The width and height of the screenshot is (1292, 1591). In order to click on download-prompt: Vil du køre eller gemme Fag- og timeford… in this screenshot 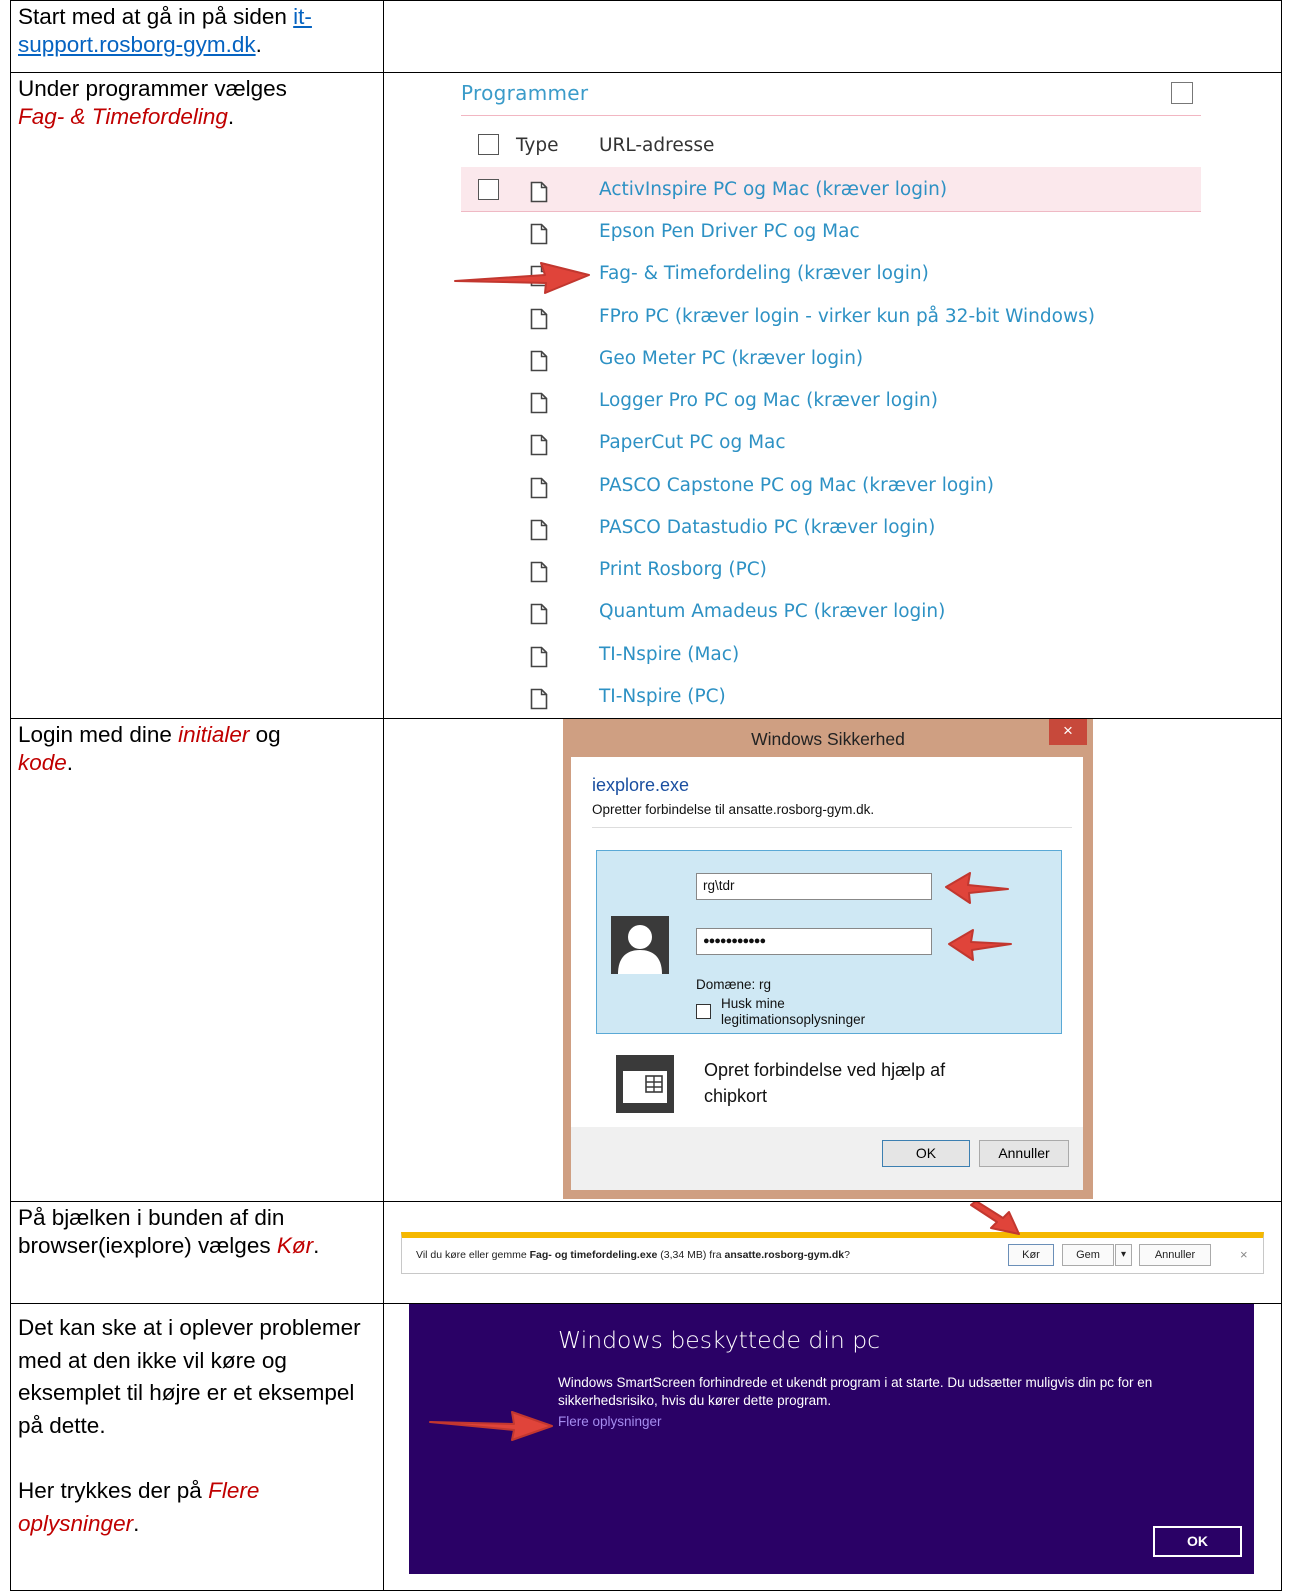, I will do `click(633, 1255)`.